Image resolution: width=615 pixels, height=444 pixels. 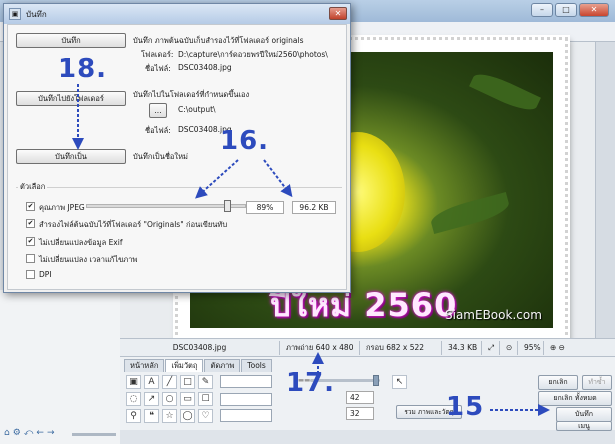 What do you see at coordinates (594, 10) in the screenshot?
I see `close-window-button: ✕` at bounding box center [594, 10].